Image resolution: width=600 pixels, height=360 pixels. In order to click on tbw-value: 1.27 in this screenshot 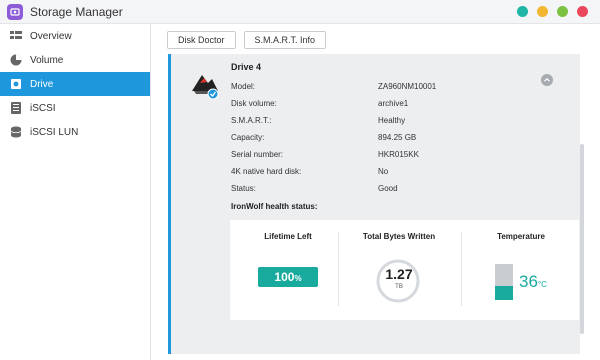, I will do `click(399, 274)`.